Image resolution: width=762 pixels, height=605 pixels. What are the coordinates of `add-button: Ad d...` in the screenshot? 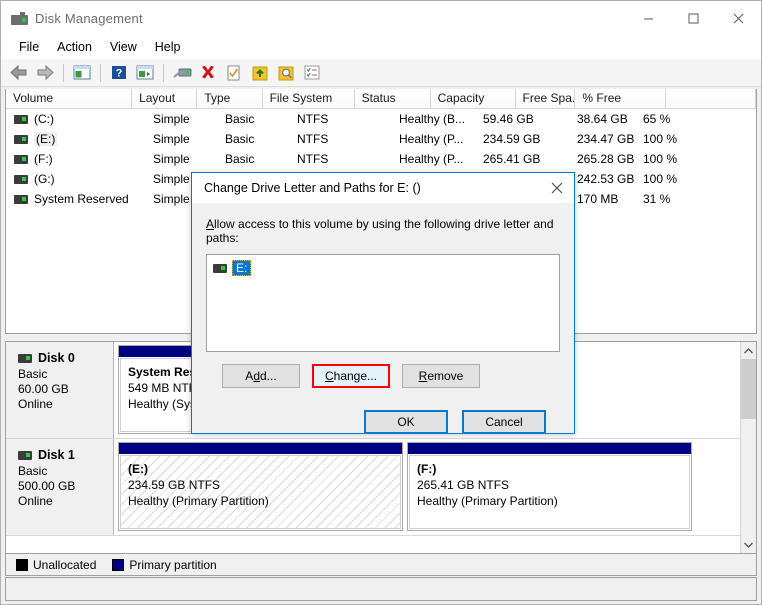 It's located at (261, 376).